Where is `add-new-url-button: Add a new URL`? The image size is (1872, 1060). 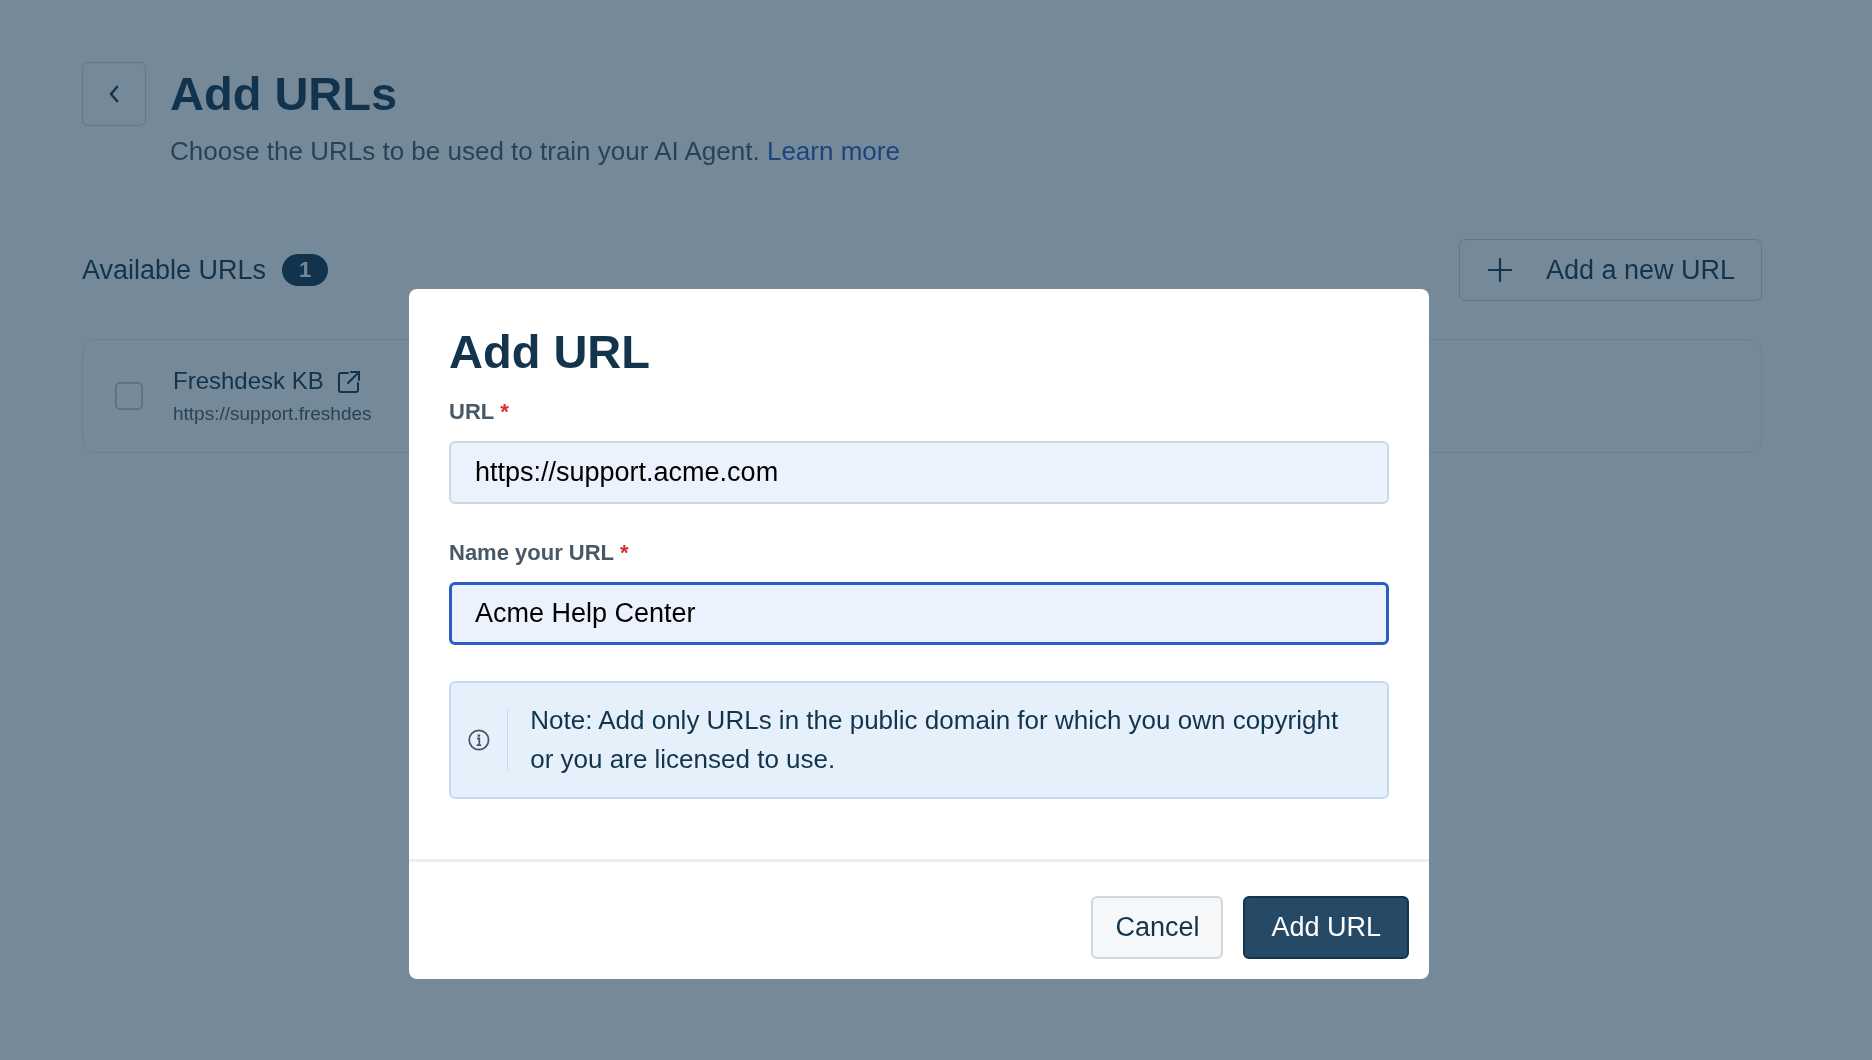
add-new-url-button: Add a new URL is located at coordinates (1610, 270).